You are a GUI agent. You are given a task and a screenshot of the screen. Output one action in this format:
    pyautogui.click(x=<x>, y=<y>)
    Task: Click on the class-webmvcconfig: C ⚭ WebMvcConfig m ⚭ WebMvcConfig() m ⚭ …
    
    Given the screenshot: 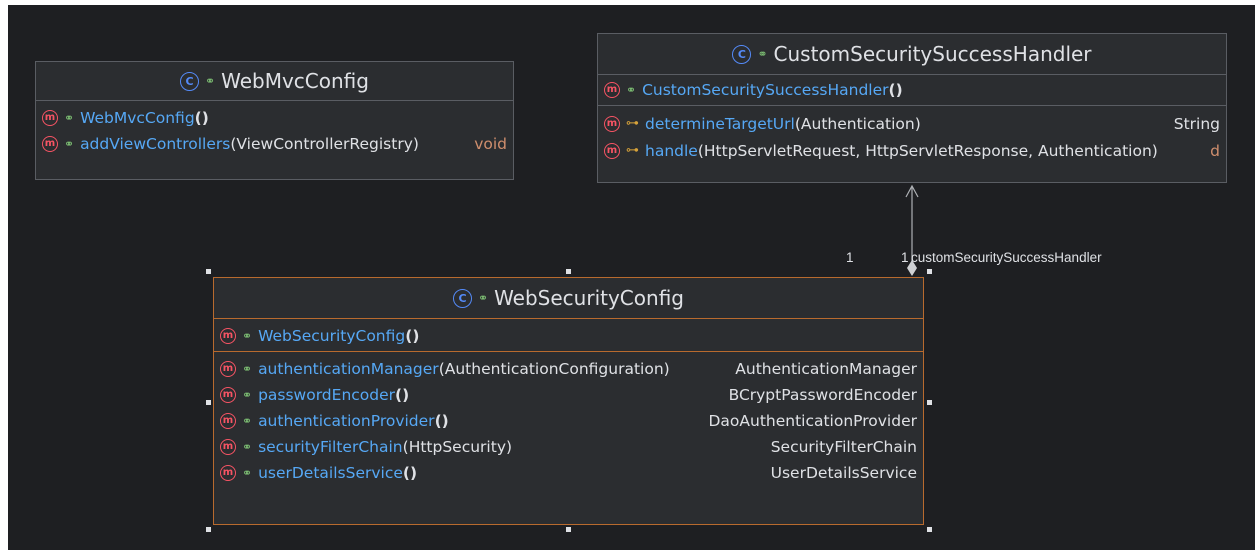 What is the action you would take?
    pyautogui.click(x=274, y=120)
    